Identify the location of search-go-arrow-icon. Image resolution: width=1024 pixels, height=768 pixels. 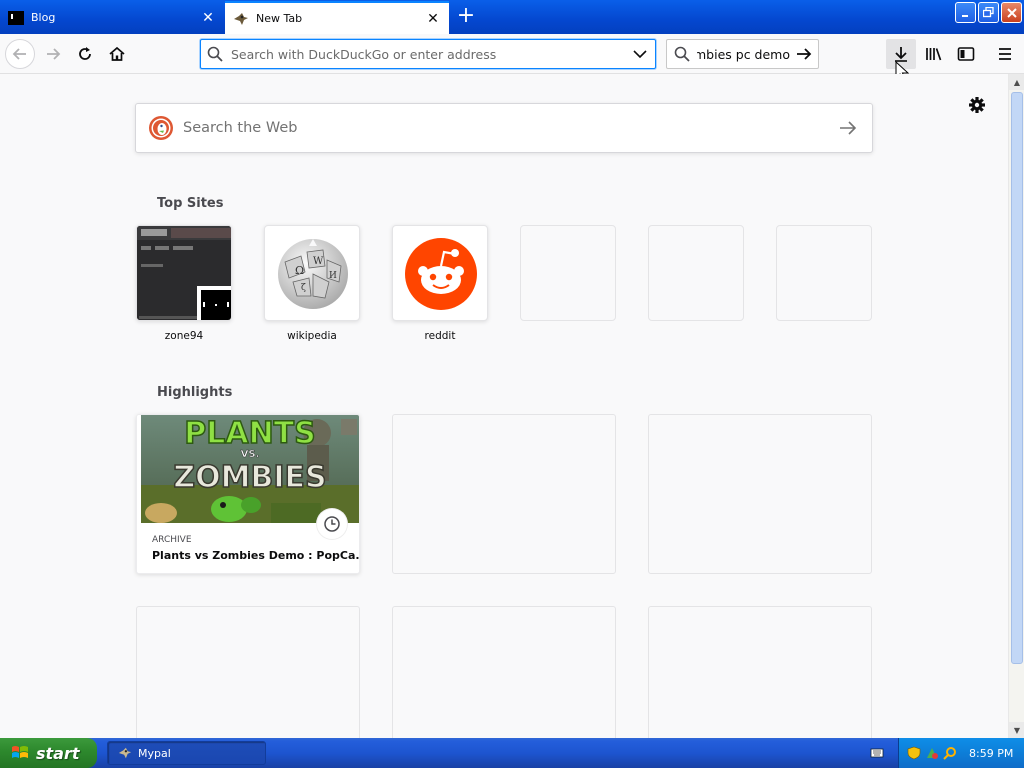
(804, 54).